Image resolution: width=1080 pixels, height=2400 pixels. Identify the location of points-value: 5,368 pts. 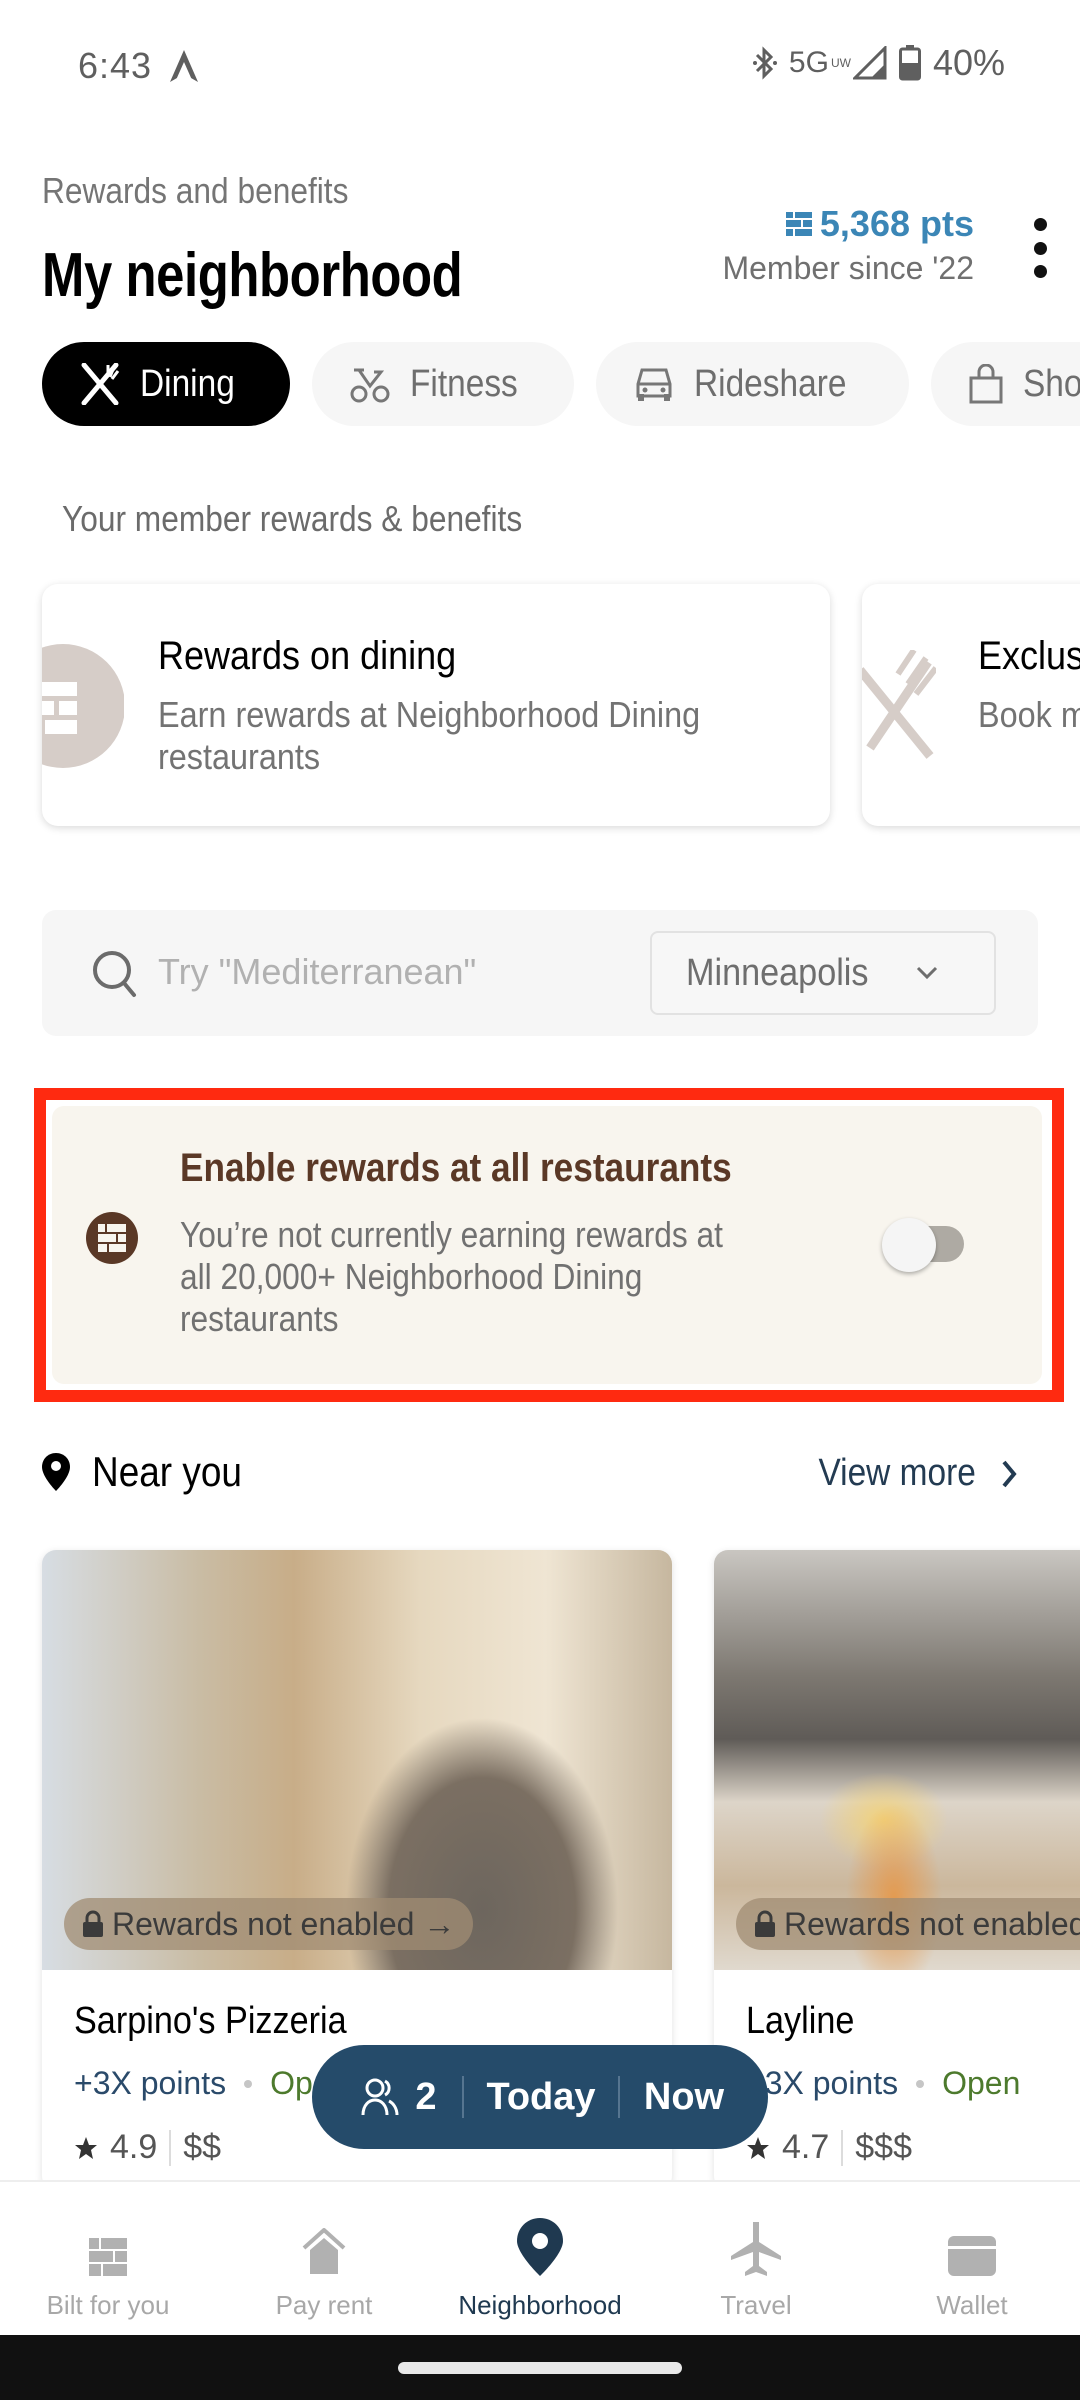
(896, 223).